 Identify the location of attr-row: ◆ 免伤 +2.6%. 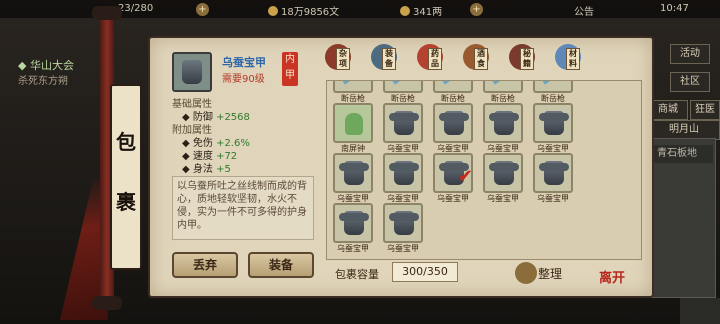
(216, 143).